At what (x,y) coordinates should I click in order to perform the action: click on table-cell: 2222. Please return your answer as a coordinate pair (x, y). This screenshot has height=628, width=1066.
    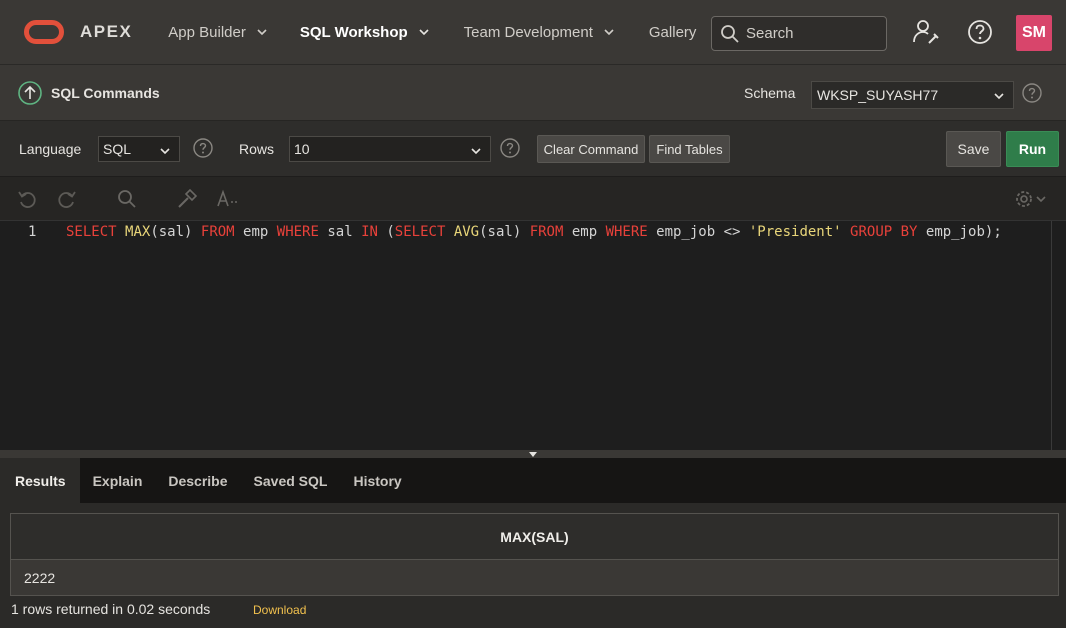
    Looking at the image, I should click on (534, 577).